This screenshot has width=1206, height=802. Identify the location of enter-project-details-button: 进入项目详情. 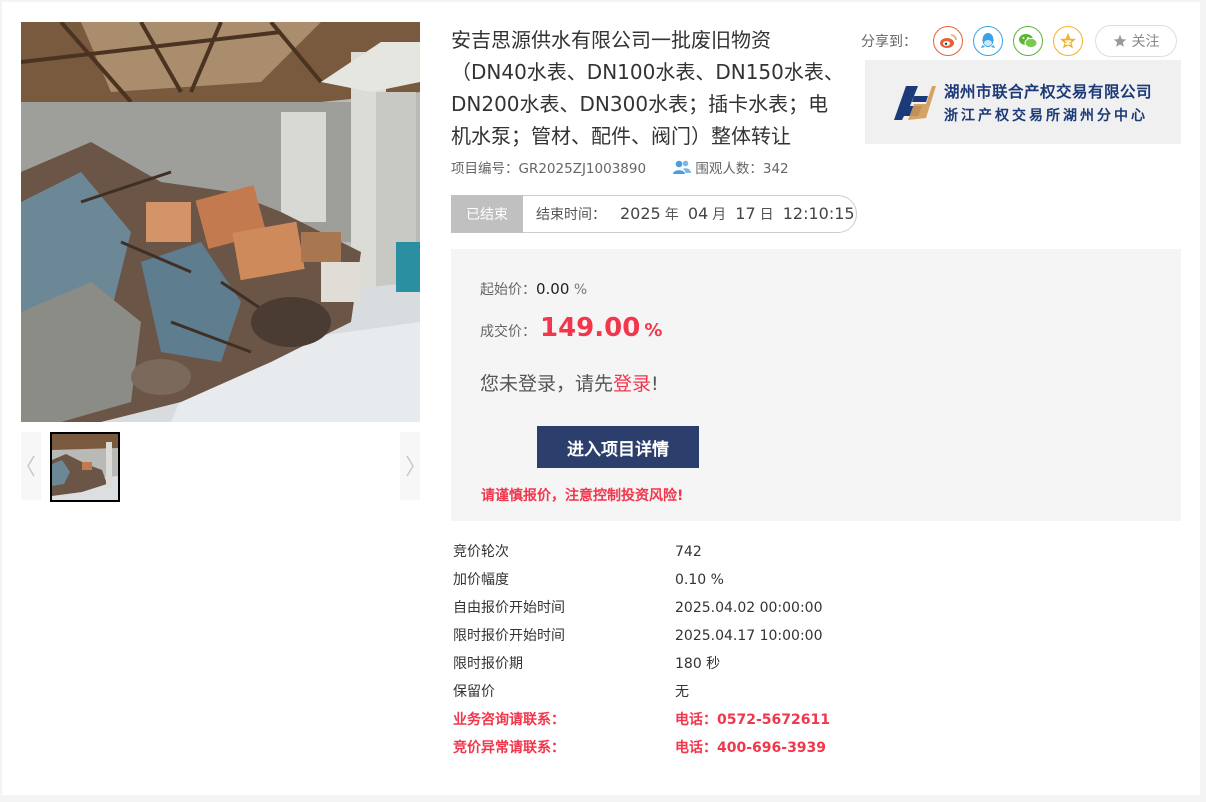
(618, 447).